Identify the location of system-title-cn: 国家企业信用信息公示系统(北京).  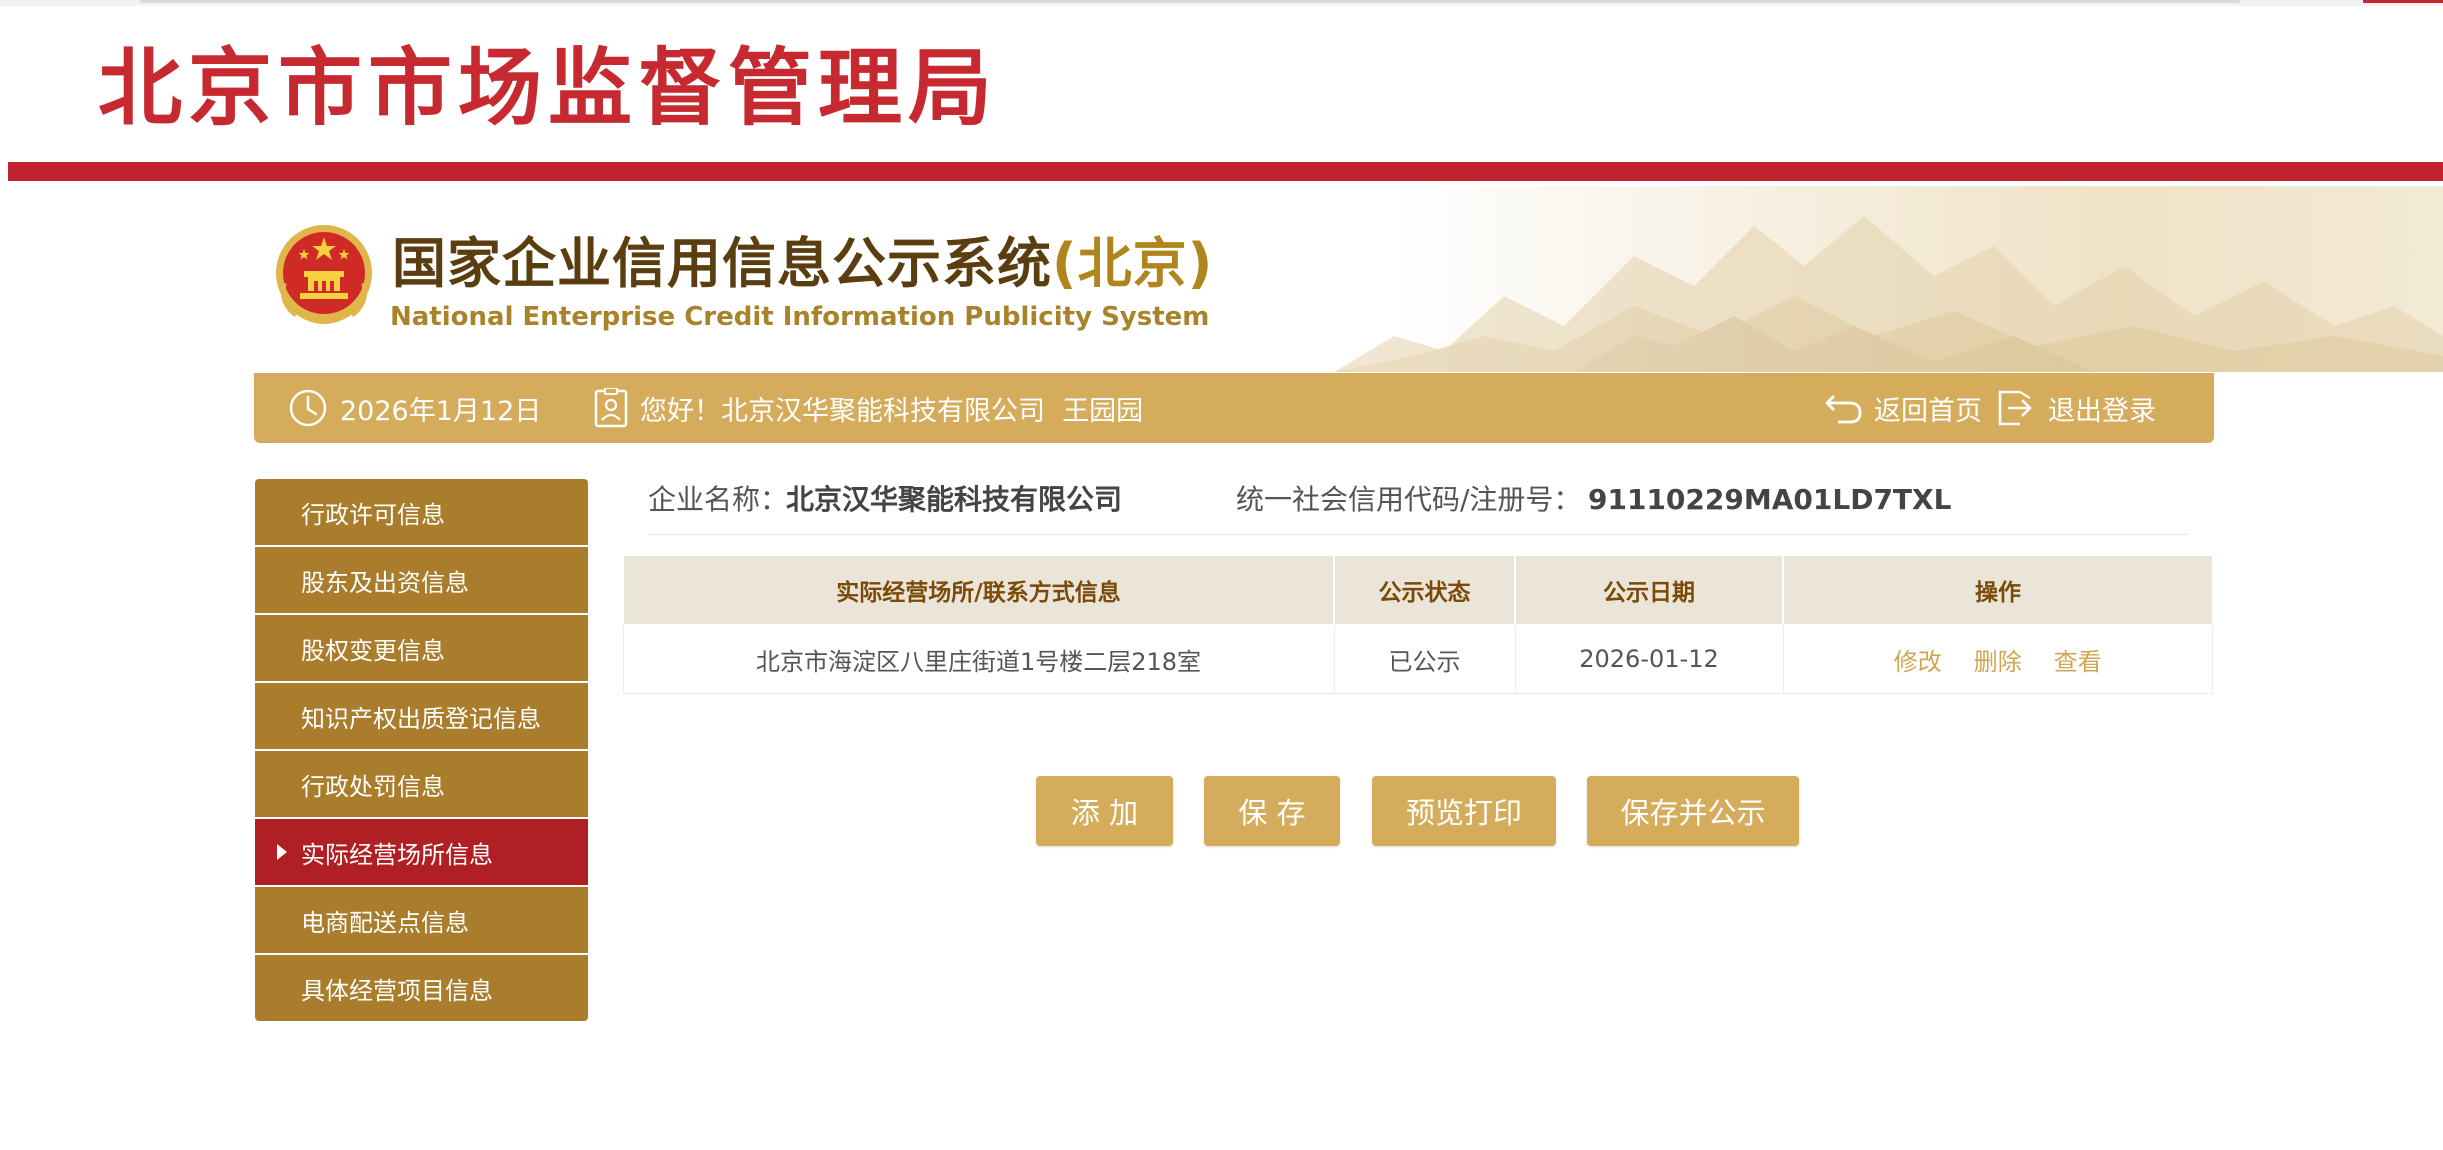
(802, 264).